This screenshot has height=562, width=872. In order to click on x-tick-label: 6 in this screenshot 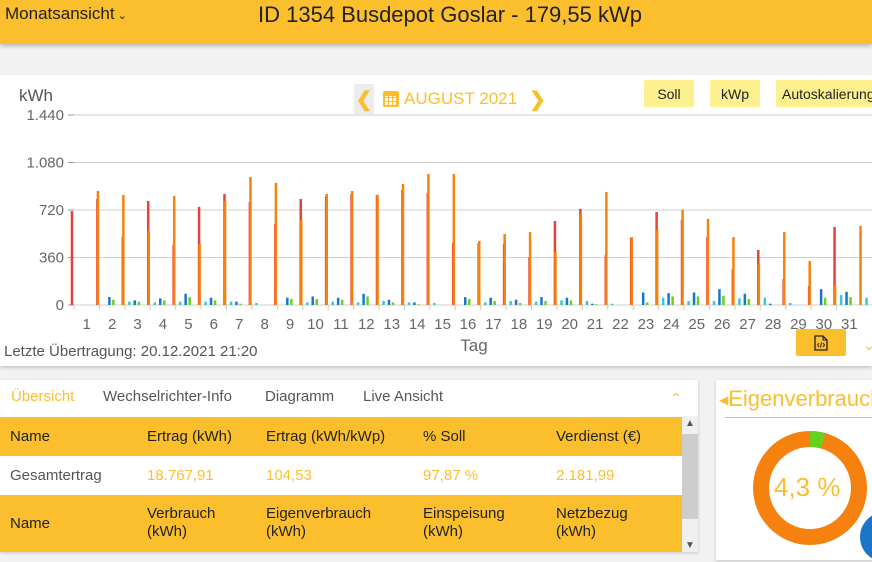, I will do `click(214, 324)`.